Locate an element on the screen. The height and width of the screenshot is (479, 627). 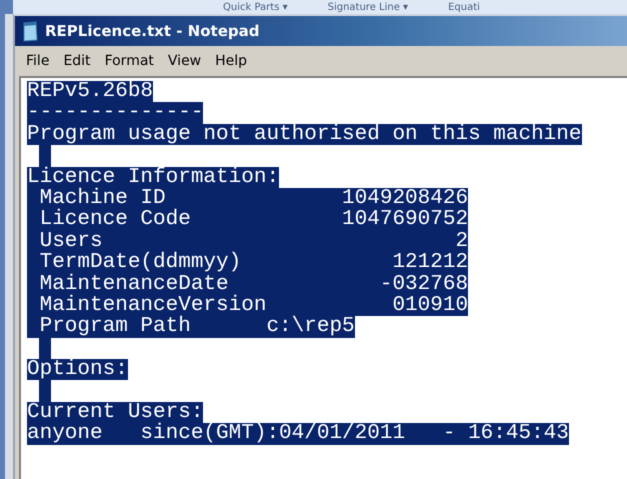
menu-item: Format is located at coordinates (129, 61).